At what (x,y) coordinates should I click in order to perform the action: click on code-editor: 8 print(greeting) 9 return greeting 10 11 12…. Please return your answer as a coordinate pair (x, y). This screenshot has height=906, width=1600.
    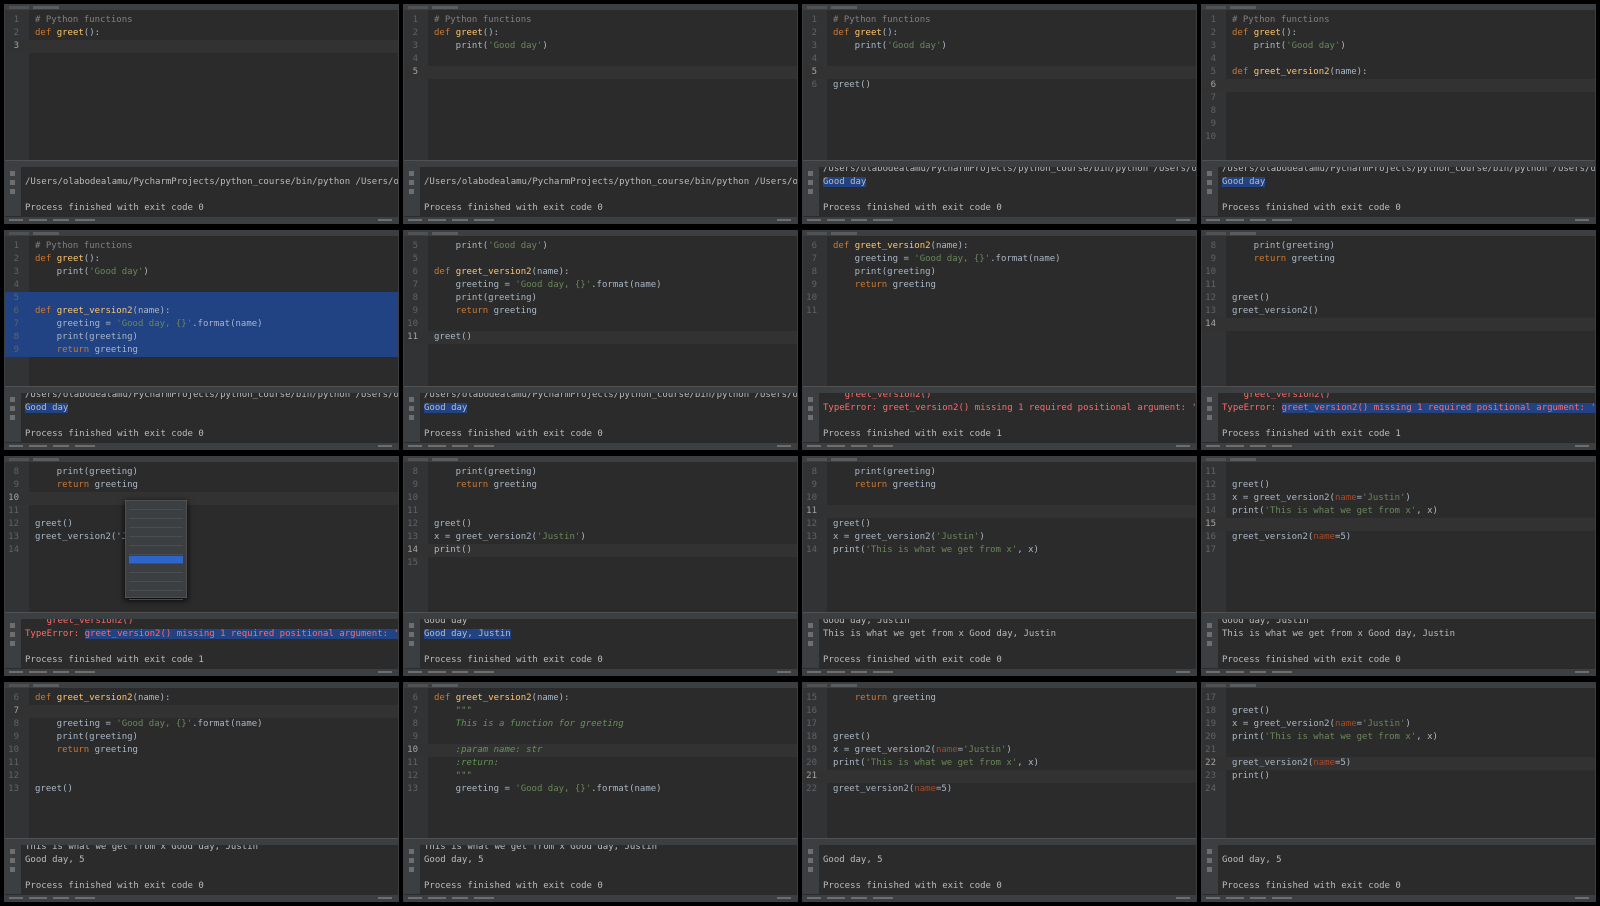
    Looking at the image, I should click on (999, 537).